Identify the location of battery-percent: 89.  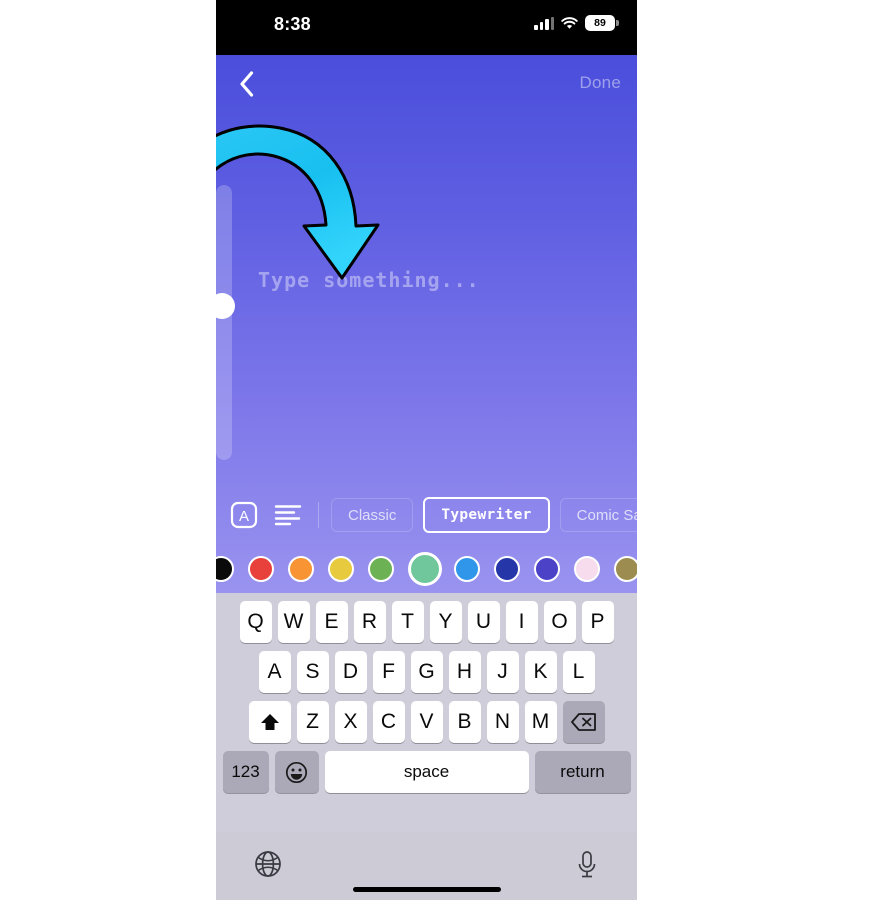
(600, 22).